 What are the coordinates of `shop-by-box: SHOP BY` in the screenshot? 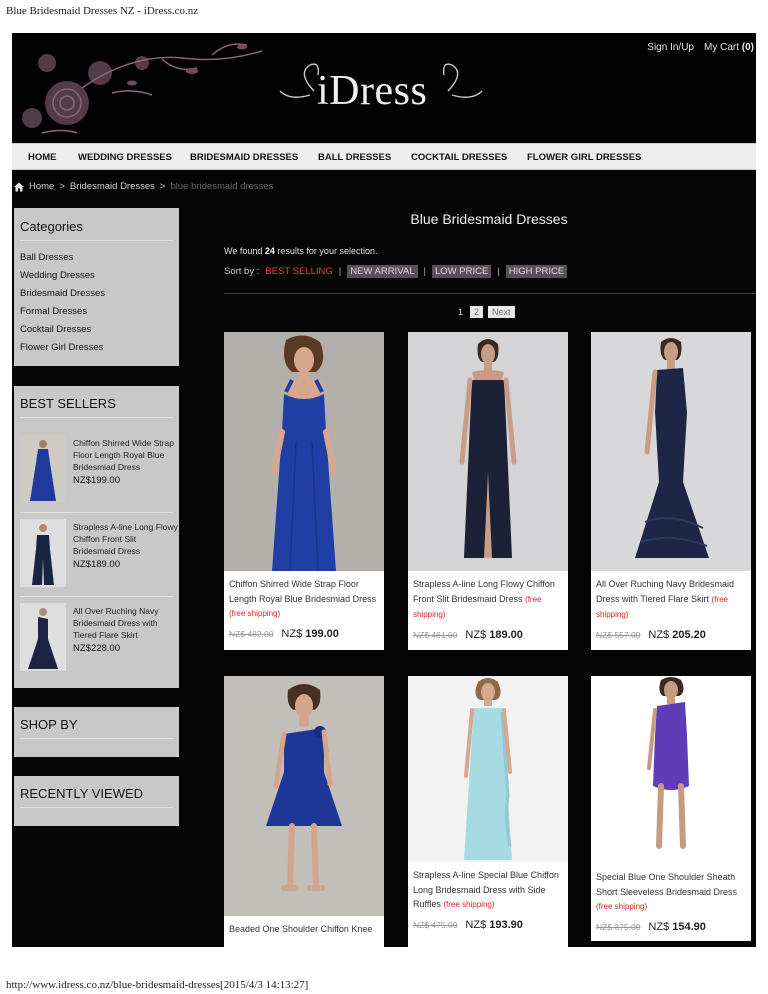 It's located at (96, 732).